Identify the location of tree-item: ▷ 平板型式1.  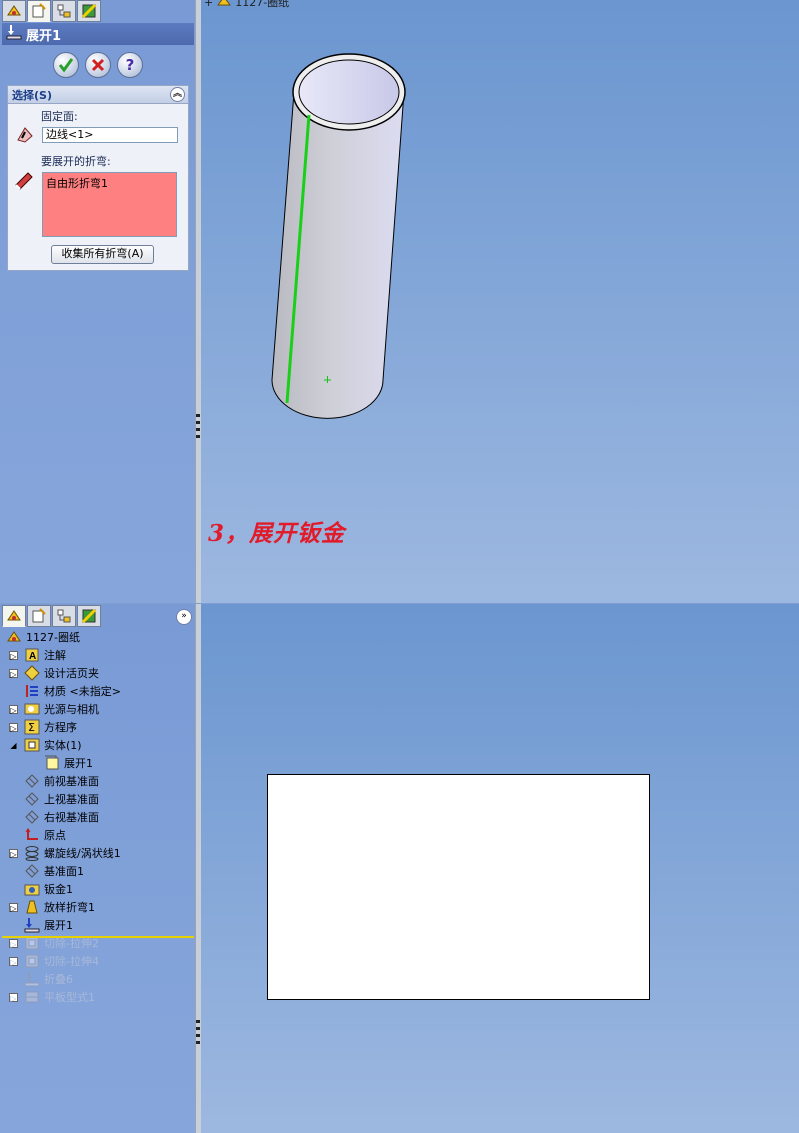
(52, 997).